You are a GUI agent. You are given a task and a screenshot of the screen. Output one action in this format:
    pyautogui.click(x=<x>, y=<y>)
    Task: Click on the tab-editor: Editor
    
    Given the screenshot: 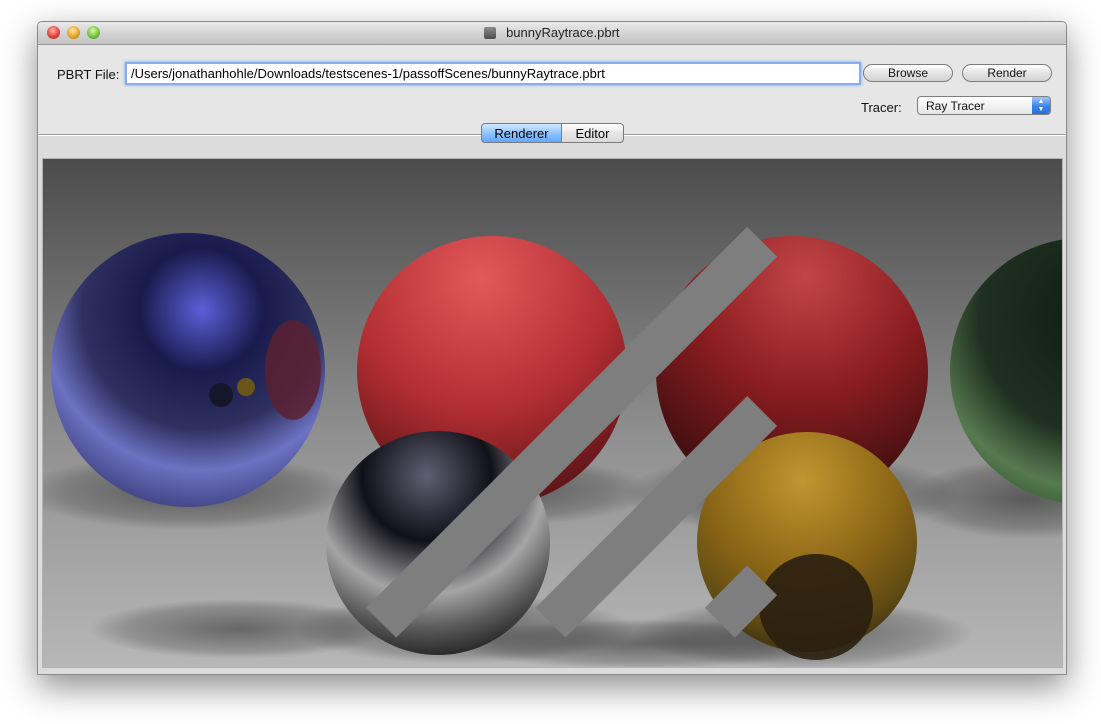 What is the action you would take?
    pyautogui.click(x=593, y=133)
    